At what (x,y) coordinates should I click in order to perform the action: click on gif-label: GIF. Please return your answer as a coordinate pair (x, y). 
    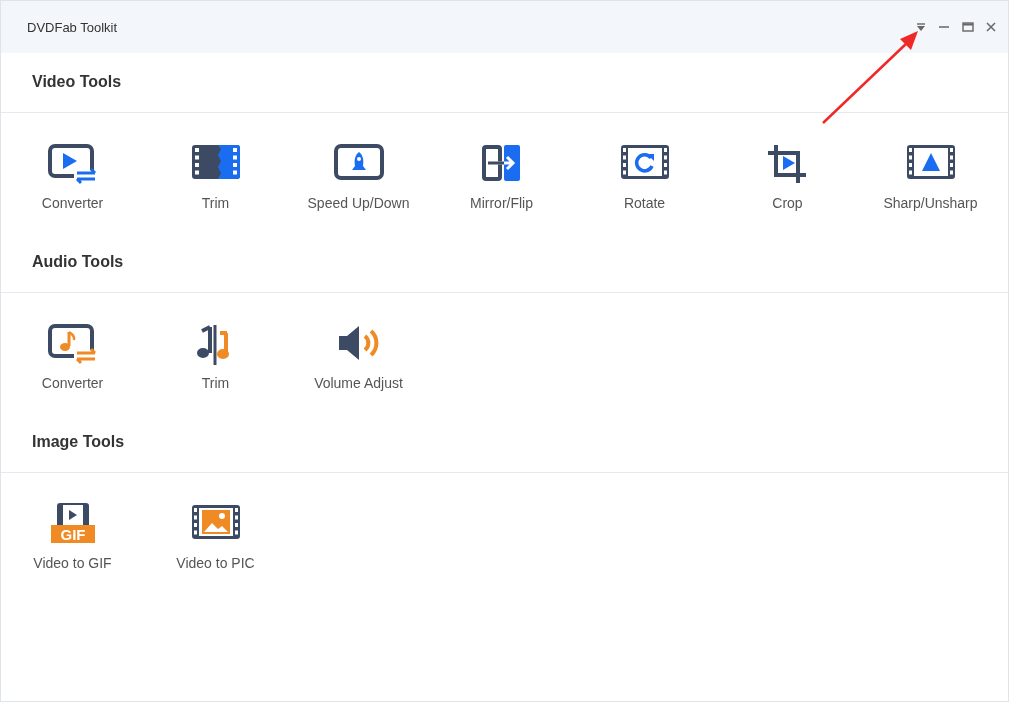
    Looking at the image, I should click on (72, 534).